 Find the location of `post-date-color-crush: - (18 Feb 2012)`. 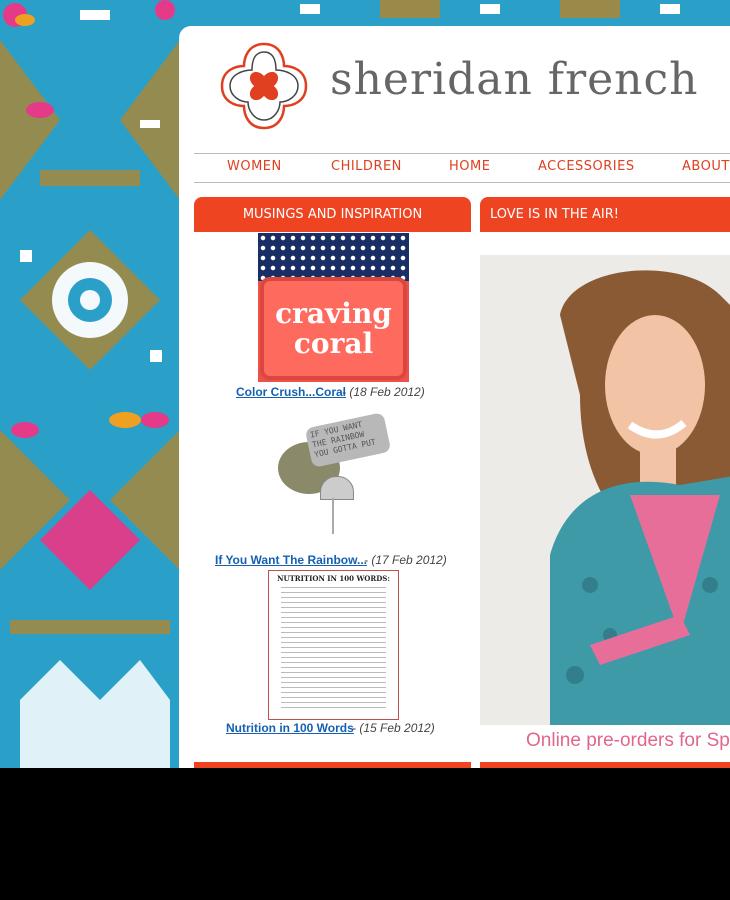

post-date-color-crush: - (18 Feb 2012) is located at coordinates (383, 392).